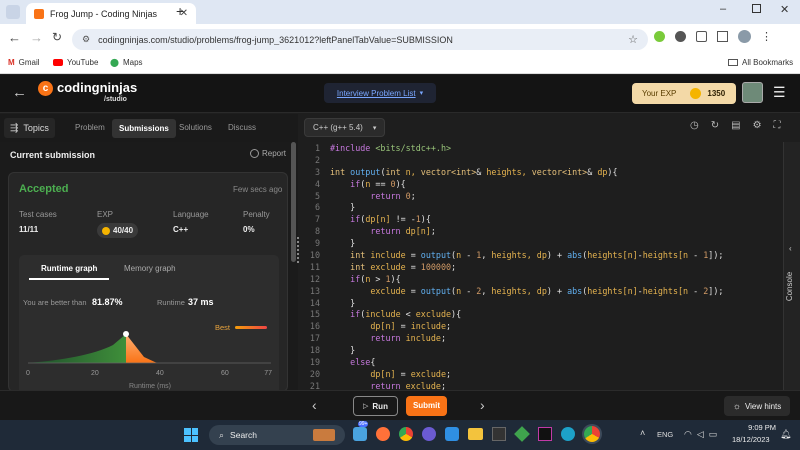 The height and width of the screenshot is (450, 800). I want to click on all-bookmarks: All Bookmarks, so click(760, 62).